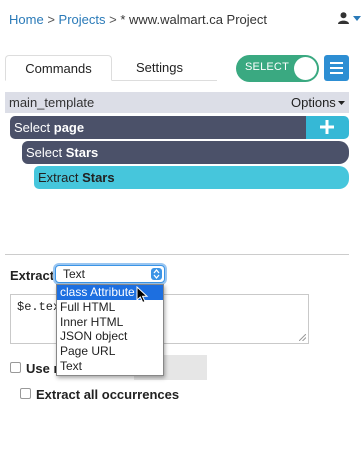 The image size is (363, 456). What do you see at coordinates (305, 68) in the screenshot?
I see `toggle-knob` at bounding box center [305, 68].